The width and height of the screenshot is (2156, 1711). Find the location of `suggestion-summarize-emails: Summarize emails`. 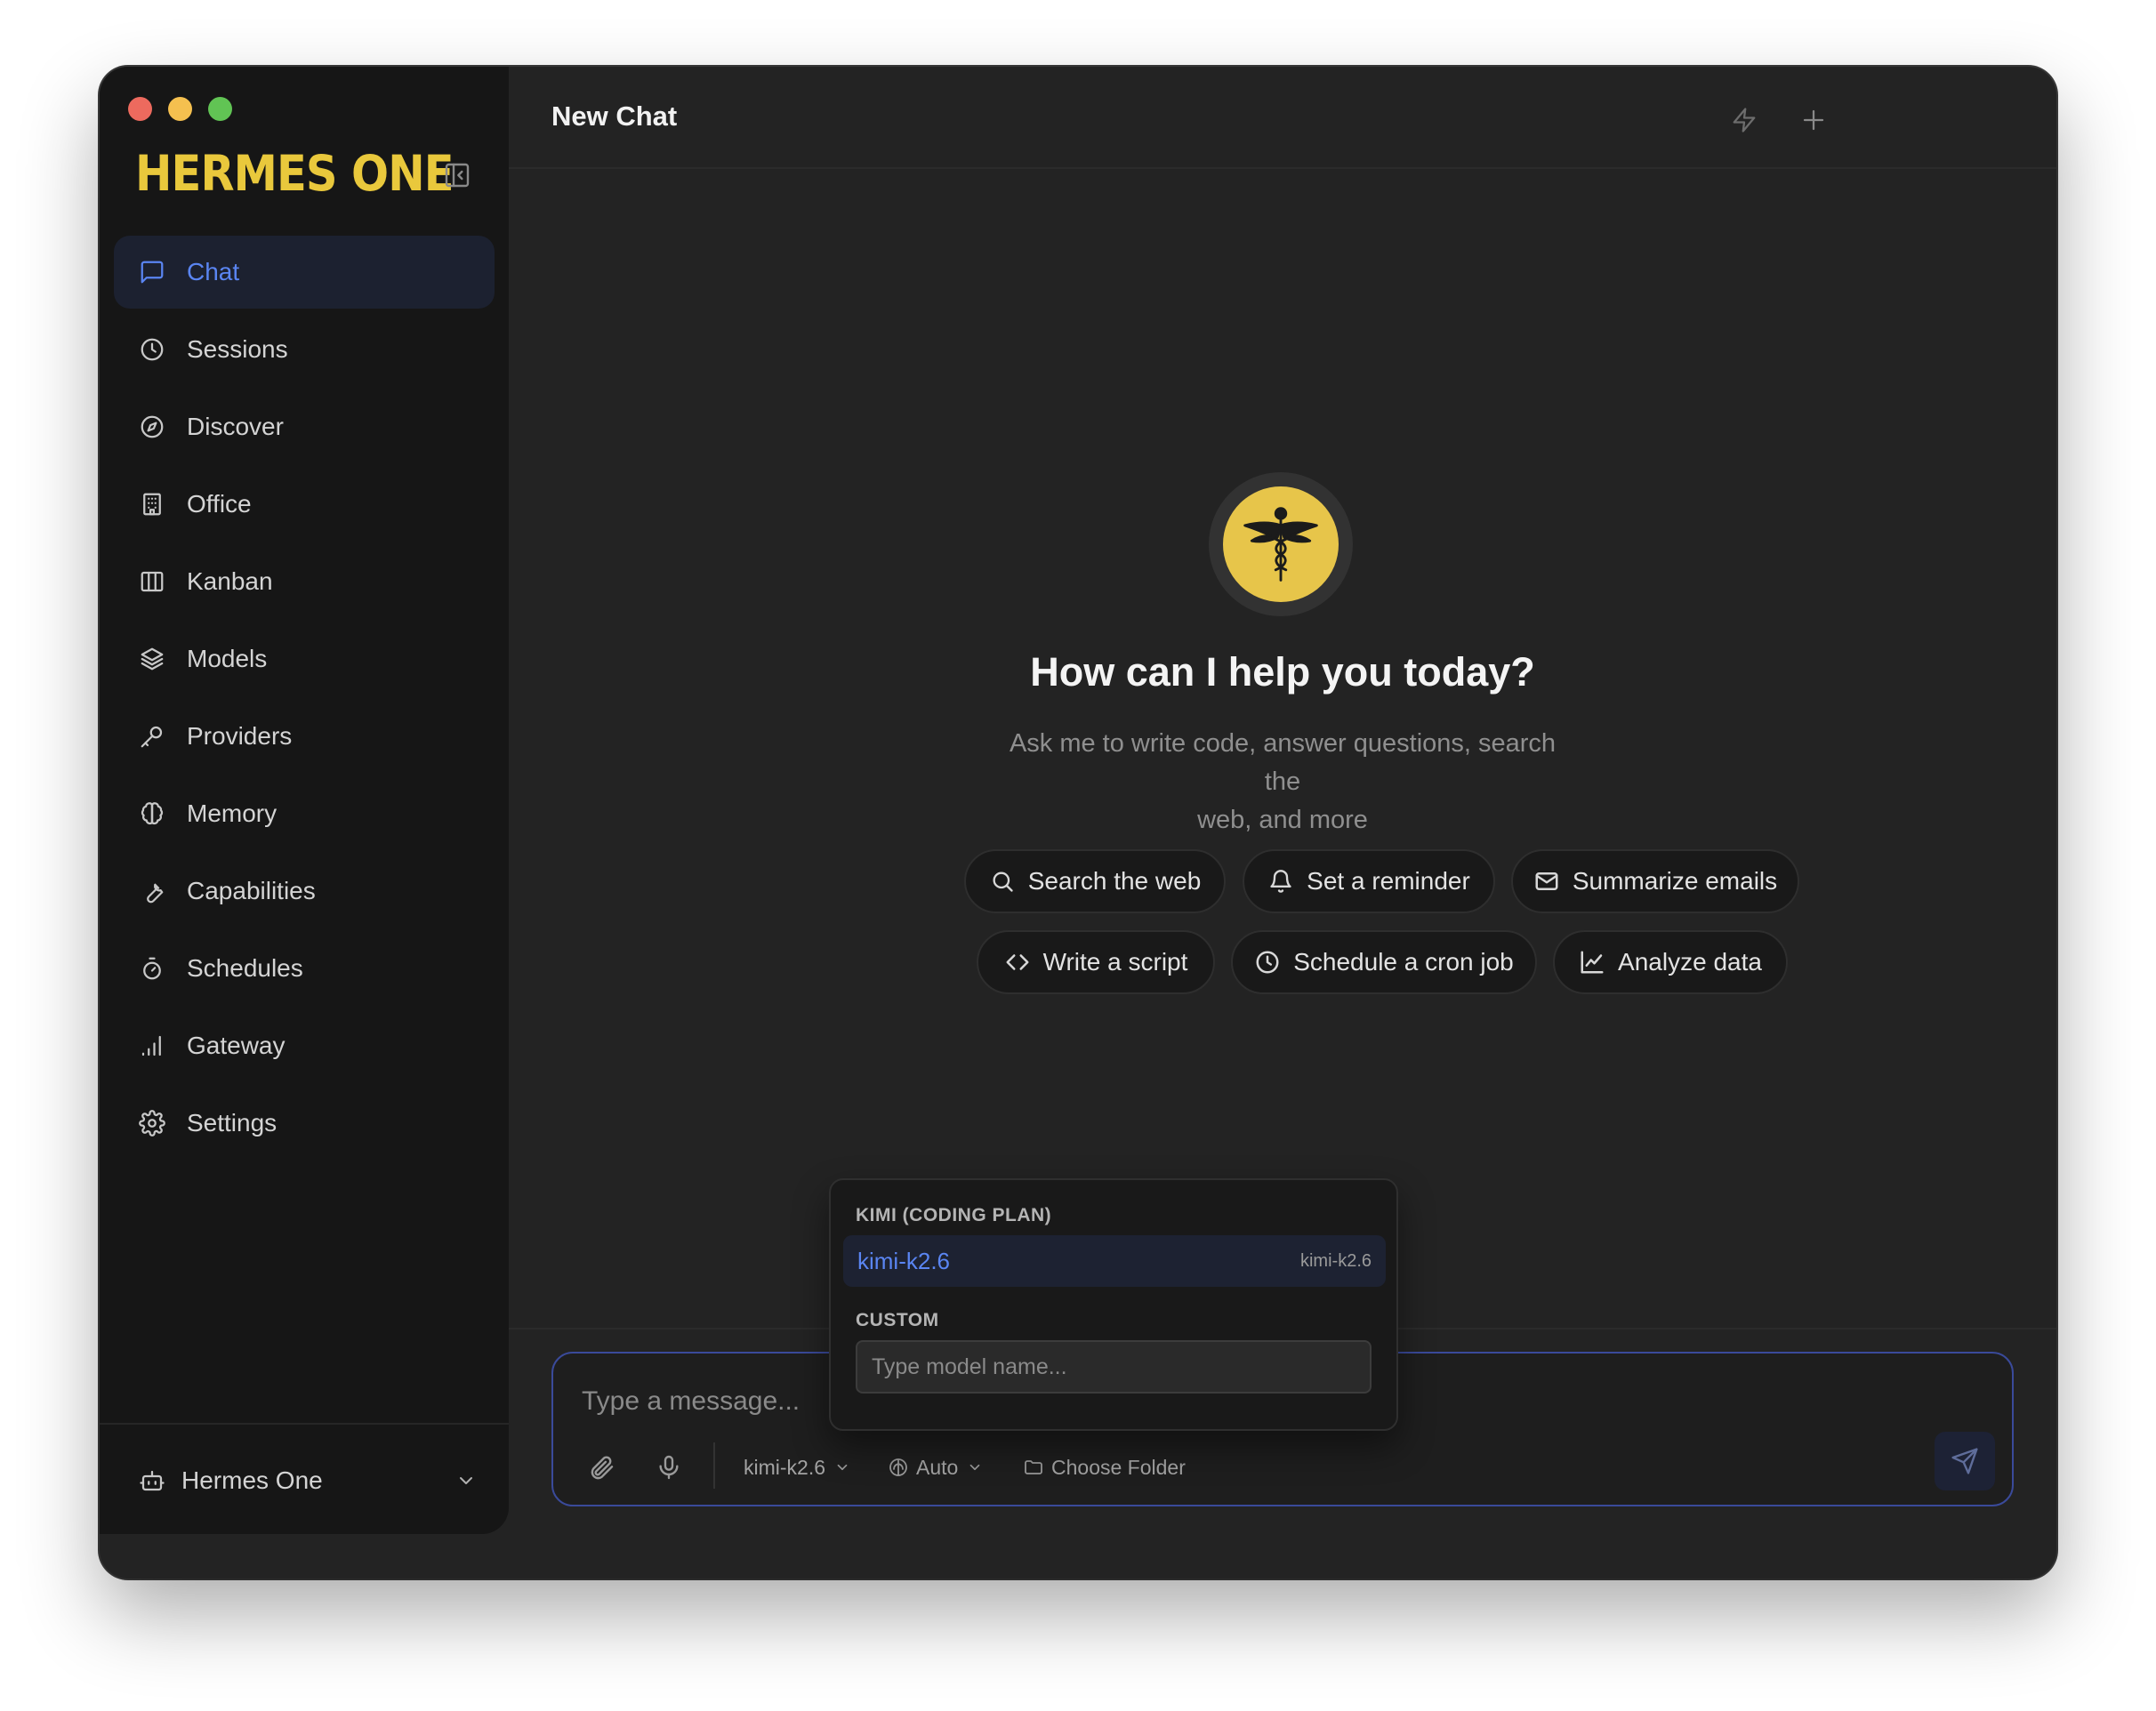

suggestion-summarize-emails: Summarize emails is located at coordinates (1655, 881).